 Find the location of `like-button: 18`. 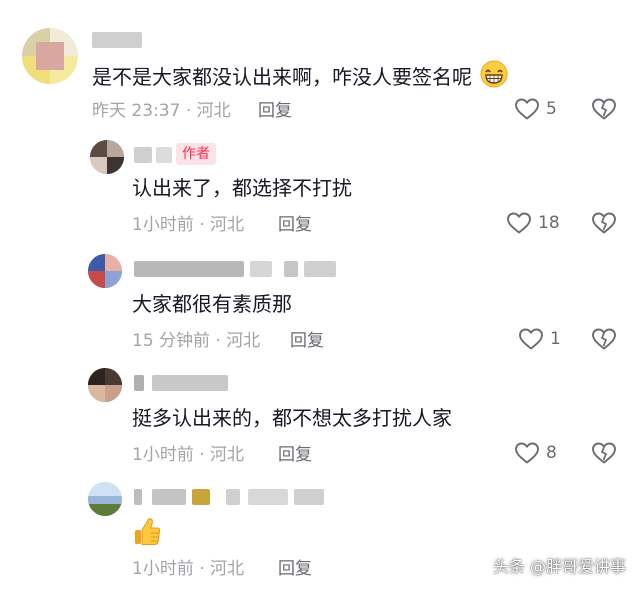

like-button: 18 is located at coordinates (533, 223).